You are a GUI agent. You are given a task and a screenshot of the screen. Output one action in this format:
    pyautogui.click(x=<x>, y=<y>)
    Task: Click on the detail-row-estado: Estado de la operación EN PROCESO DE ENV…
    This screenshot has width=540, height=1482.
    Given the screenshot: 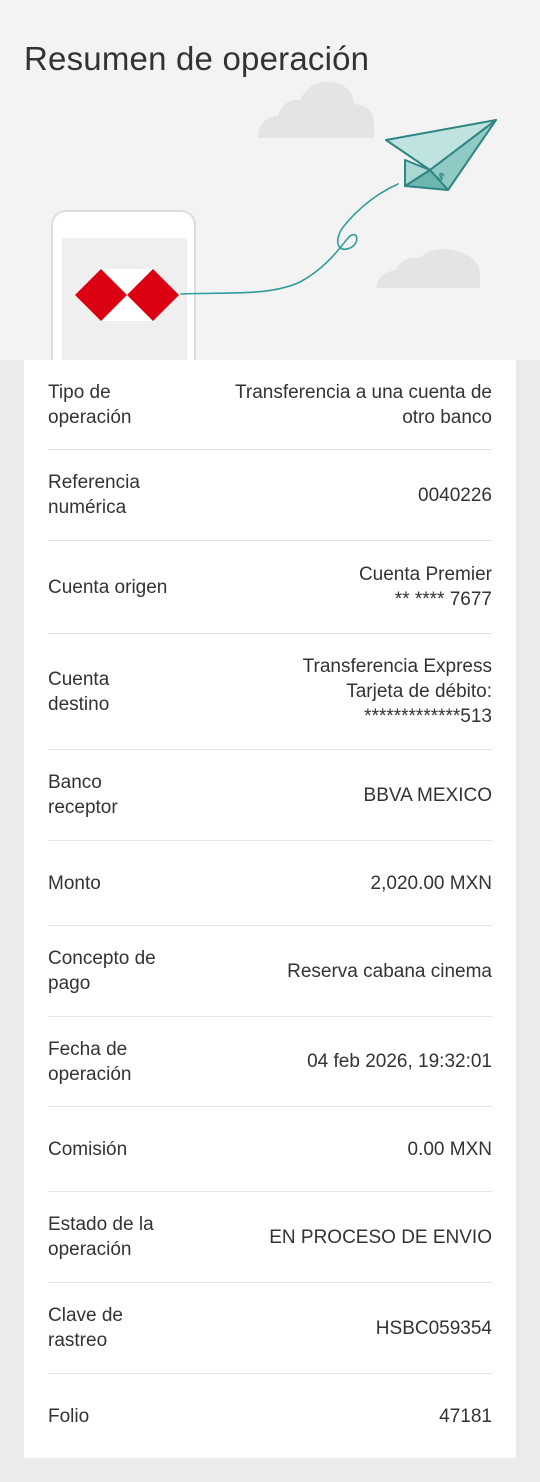 What is the action you would take?
    pyautogui.click(x=270, y=1237)
    